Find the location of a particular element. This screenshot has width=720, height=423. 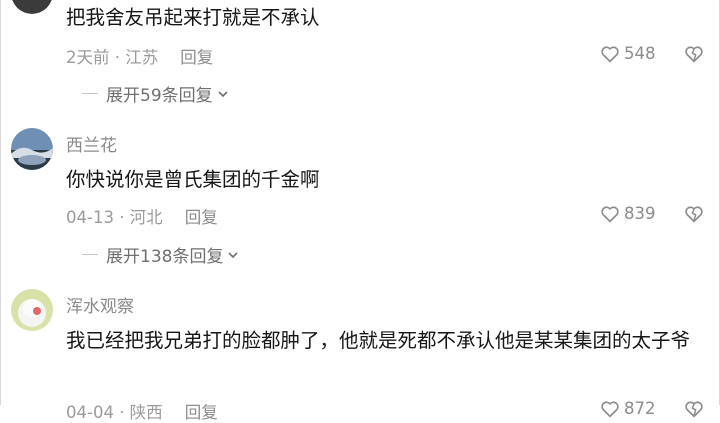

comment-meta: 04-13 · 河北 回复 is located at coordinates (142, 216).